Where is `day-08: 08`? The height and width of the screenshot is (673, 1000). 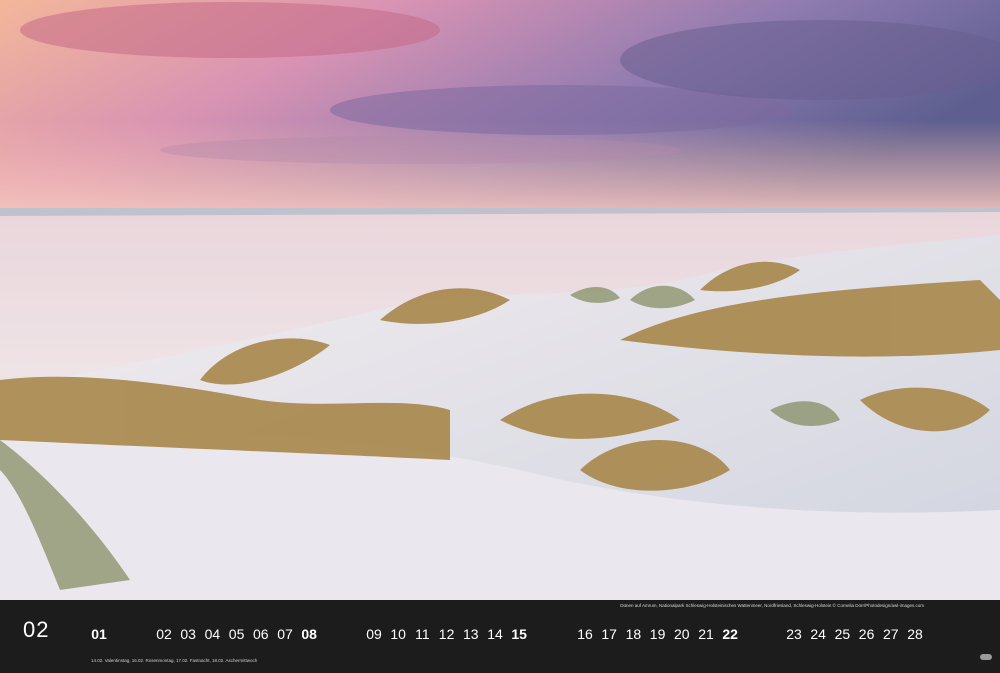
day-08: 08 is located at coordinates (309, 634).